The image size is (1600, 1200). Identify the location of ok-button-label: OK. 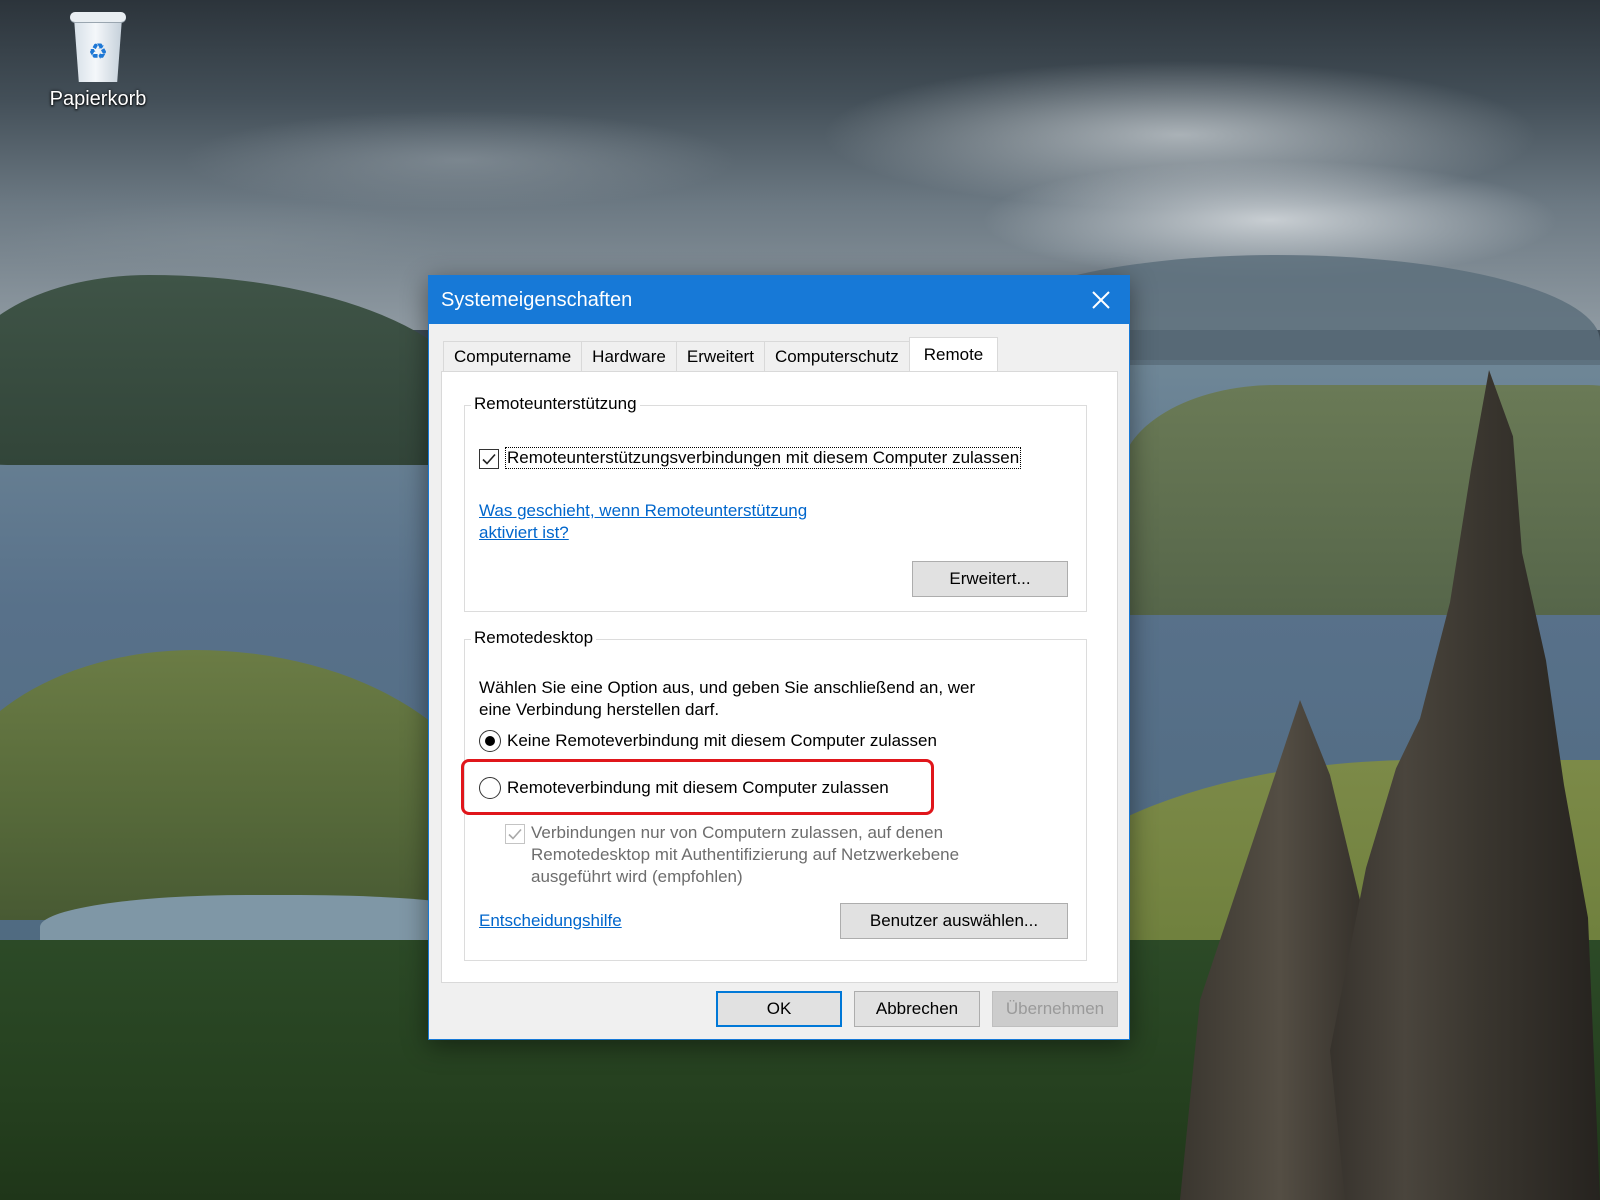
(779, 1008).